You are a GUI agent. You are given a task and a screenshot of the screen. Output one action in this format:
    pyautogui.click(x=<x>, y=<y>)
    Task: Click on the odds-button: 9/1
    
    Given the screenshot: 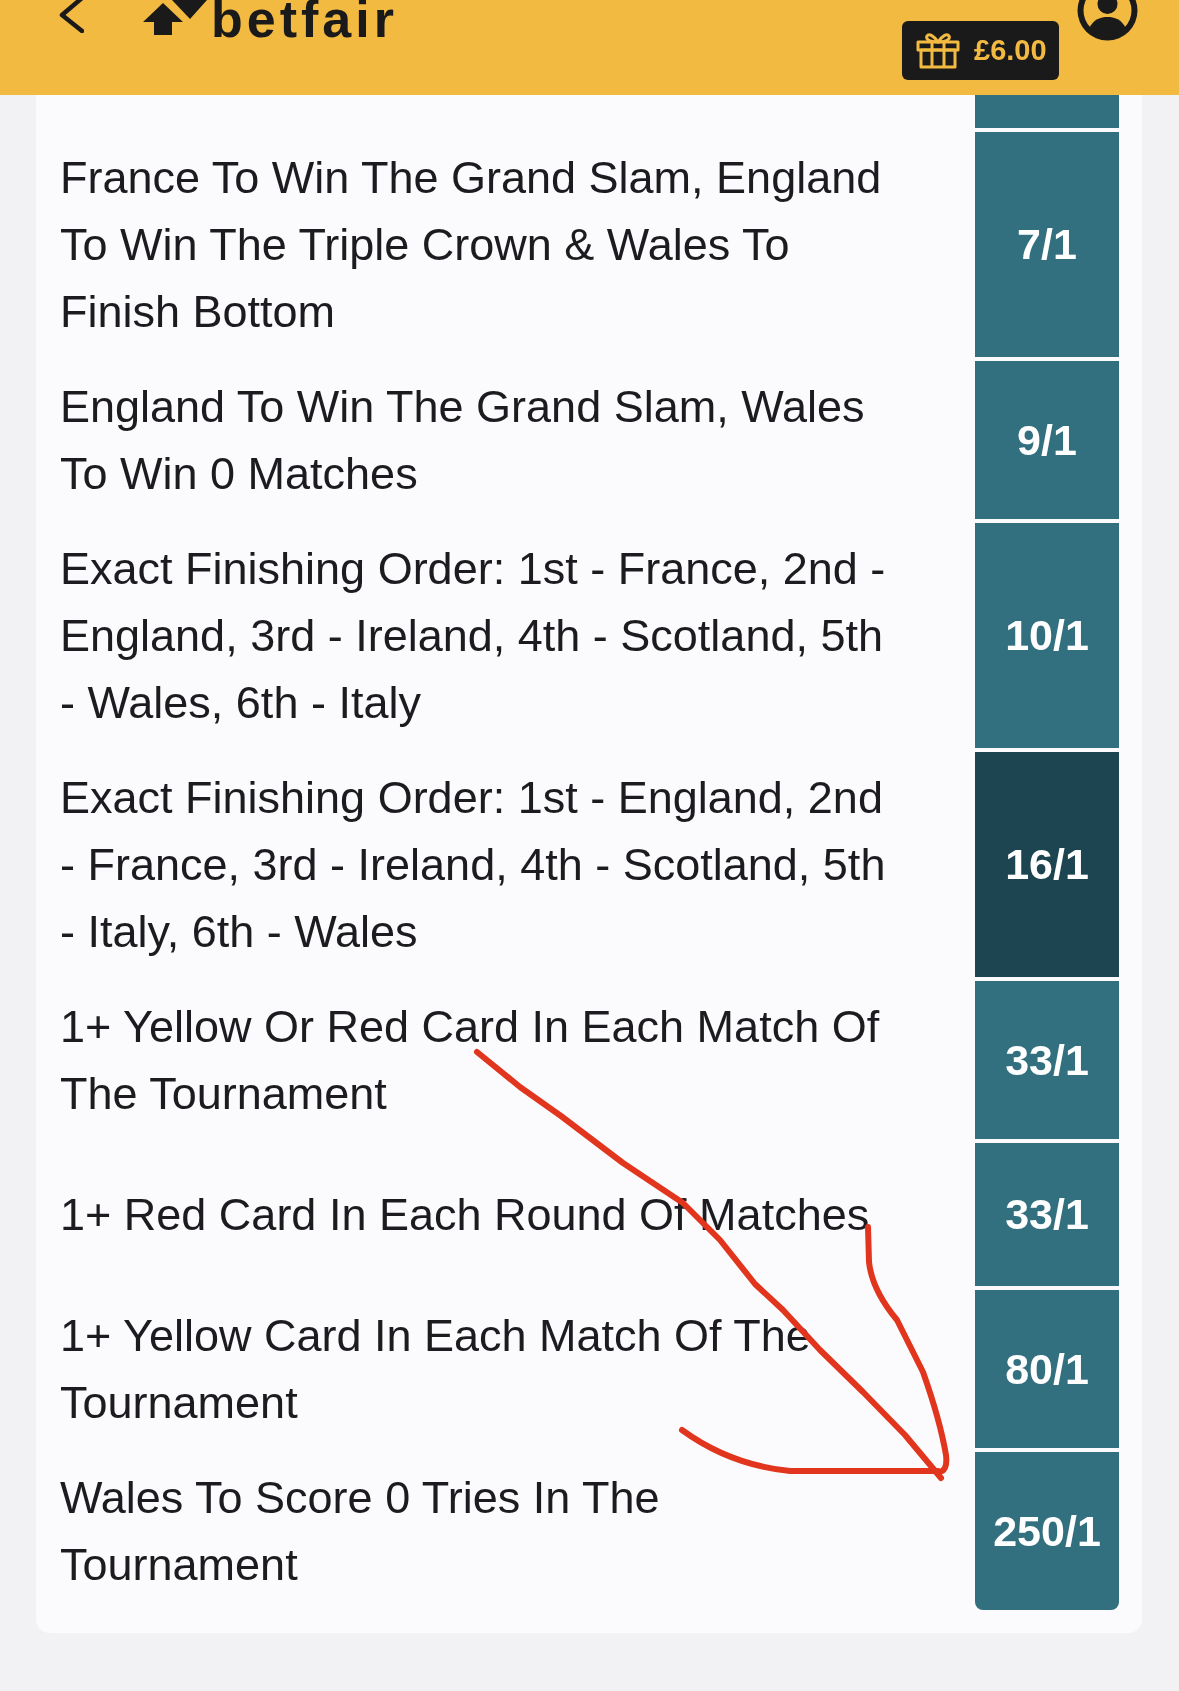 What is the action you would take?
    pyautogui.click(x=1047, y=440)
    